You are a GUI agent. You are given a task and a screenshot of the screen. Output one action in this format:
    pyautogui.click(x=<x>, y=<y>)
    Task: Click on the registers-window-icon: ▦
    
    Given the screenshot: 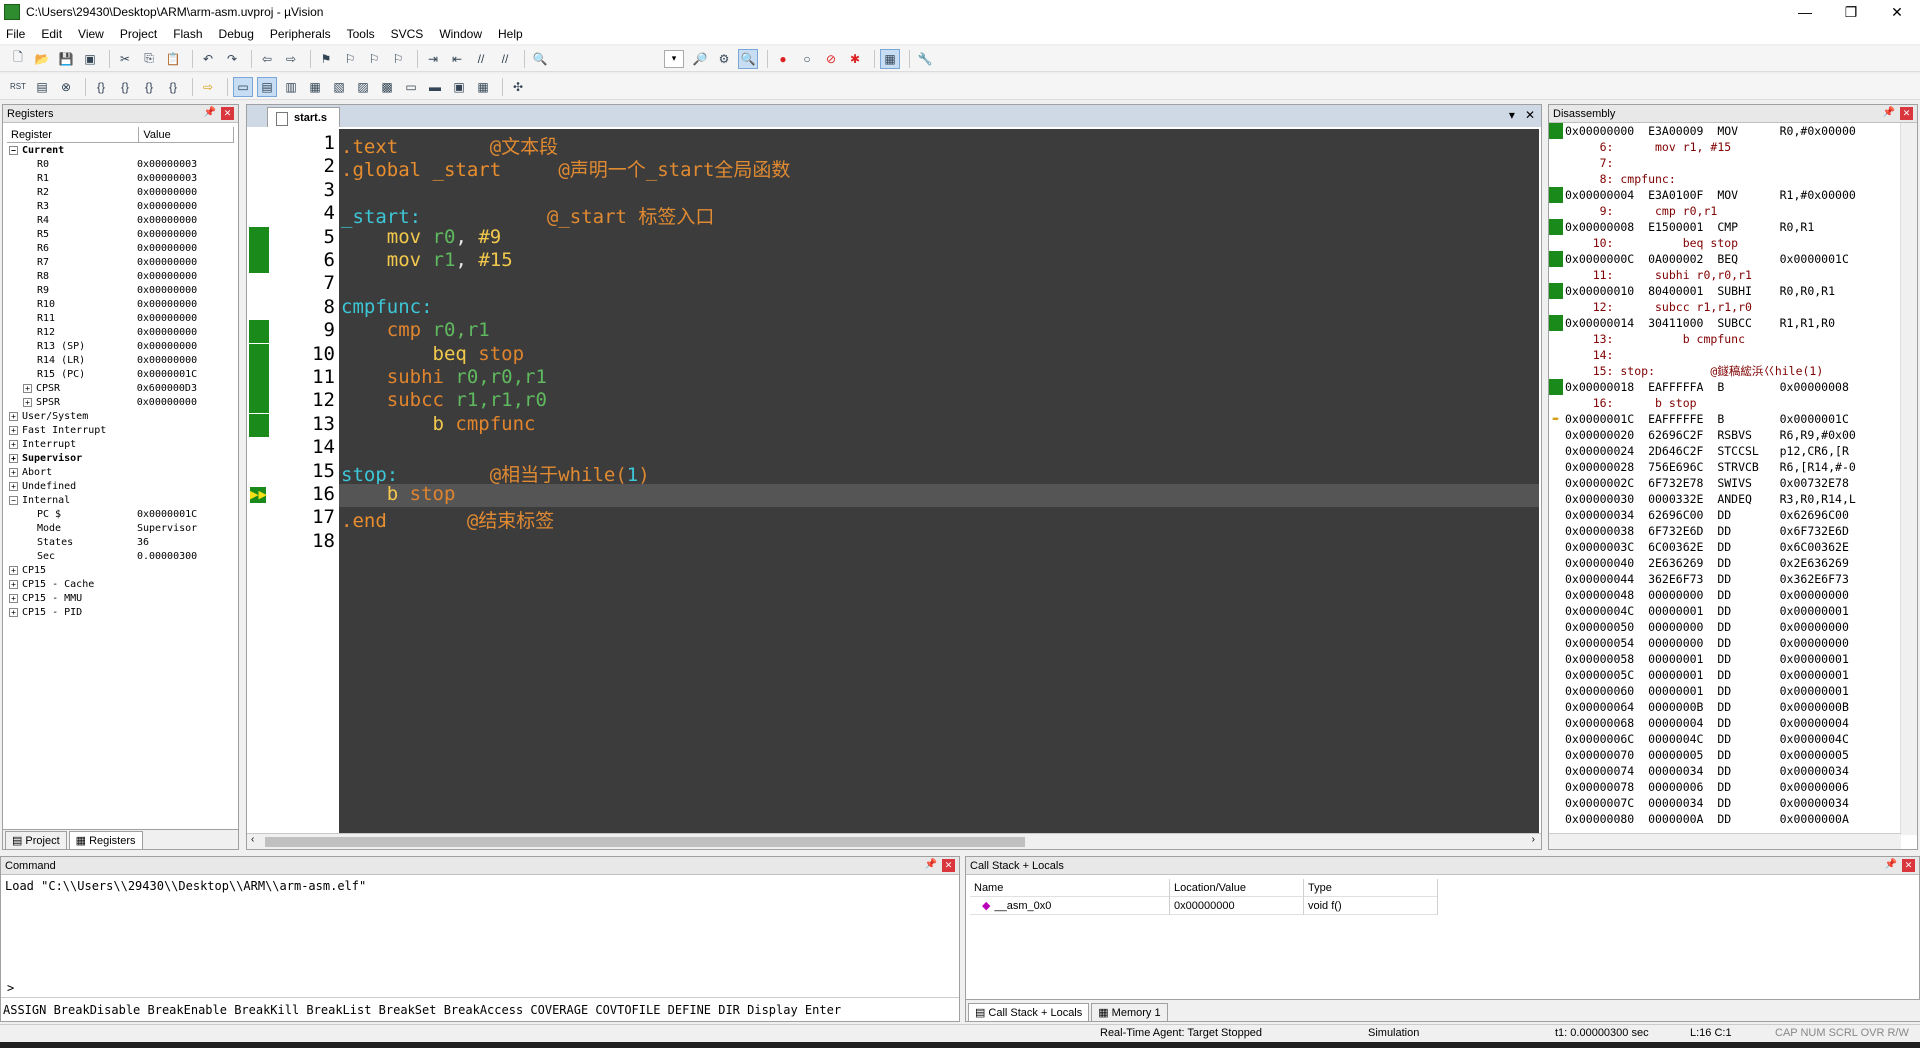 What is the action you would take?
    pyautogui.click(x=315, y=87)
    